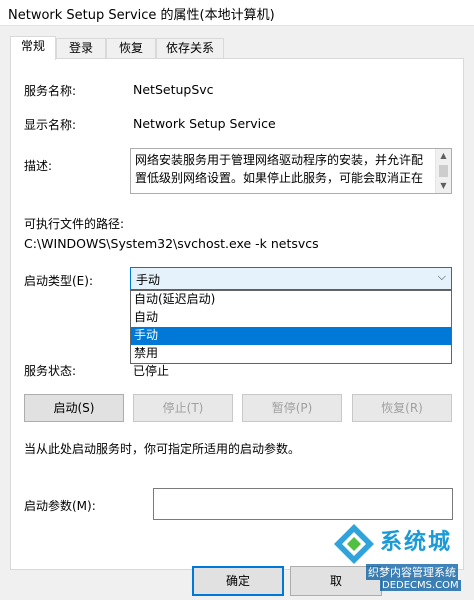 Image resolution: width=474 pixels, height=600 pixels. What do you see at coordinates (291, 278) in the screenshot?
I see `startup-type-select: 手动 ⌵` at bounding box center [291, 278].